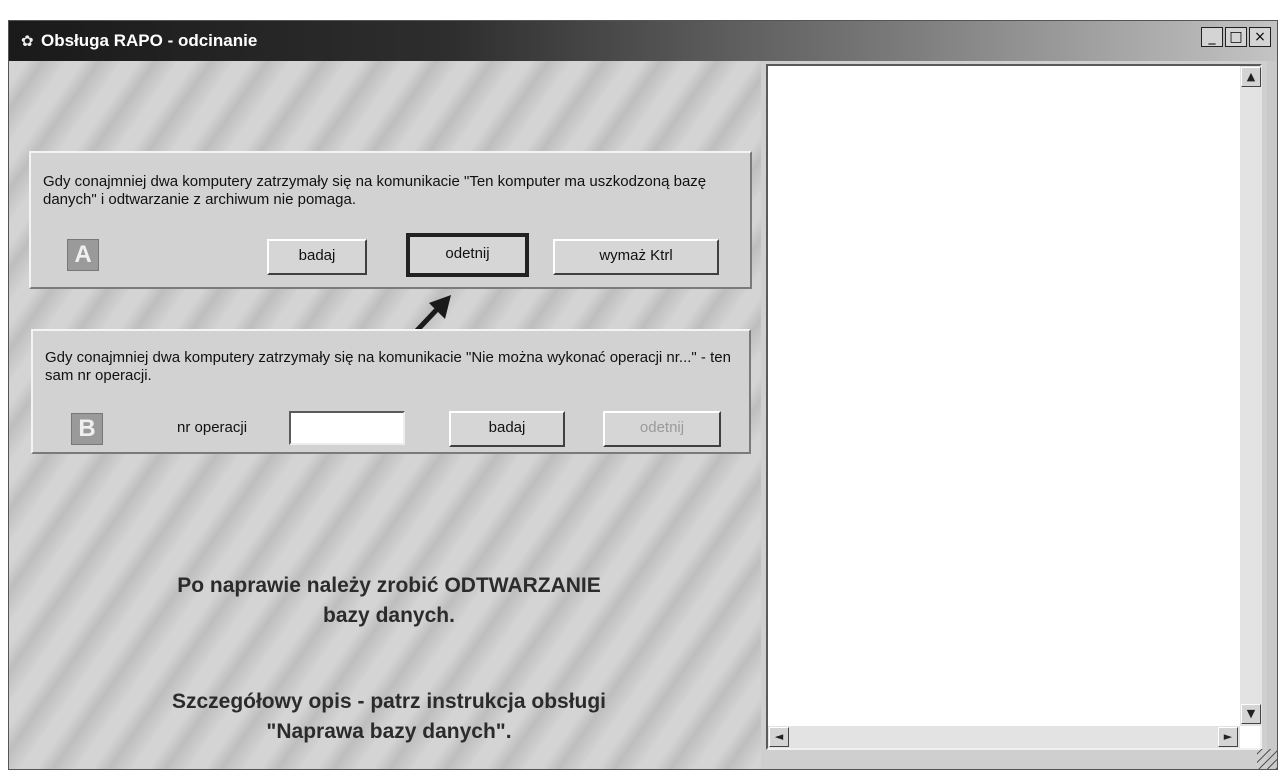  What do you see at coordinates (1212, 37) in the screenshot?
I see `minimize-button: _` at bounding box center [1212, 37].